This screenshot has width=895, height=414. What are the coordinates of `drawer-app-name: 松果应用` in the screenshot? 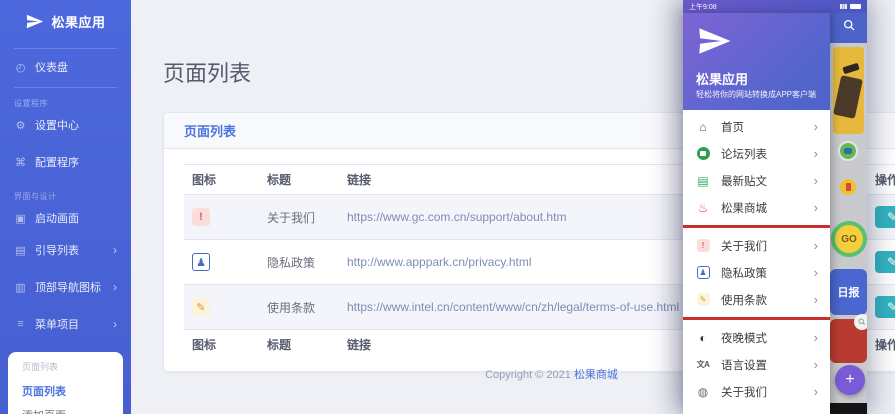 It's located at (722, 79).